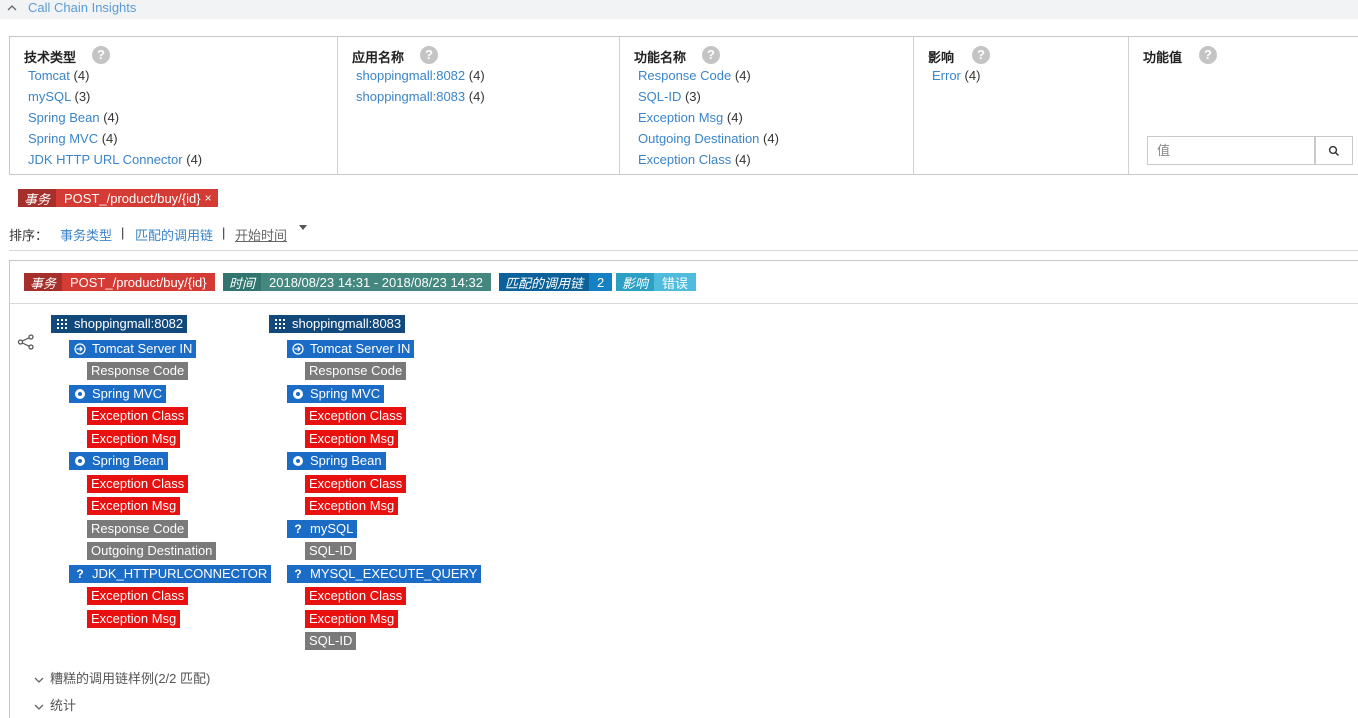 The image size is (1358, 718). Describe the element at coordinates (1163, 57) in the screenshot. I see `facet-header: 功能值` at that location.